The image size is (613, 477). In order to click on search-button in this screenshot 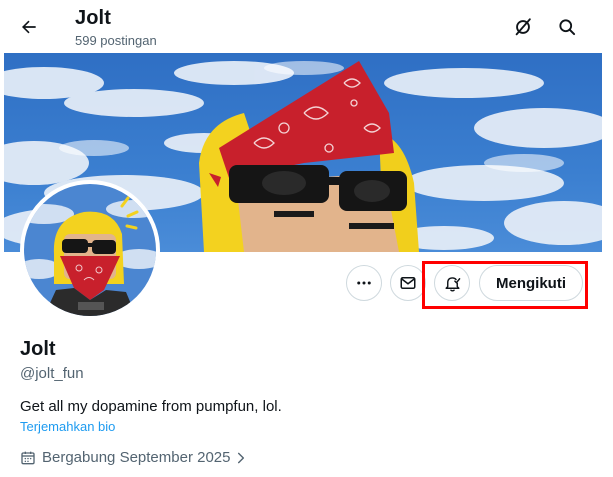, I will do `click(567, 27)`.